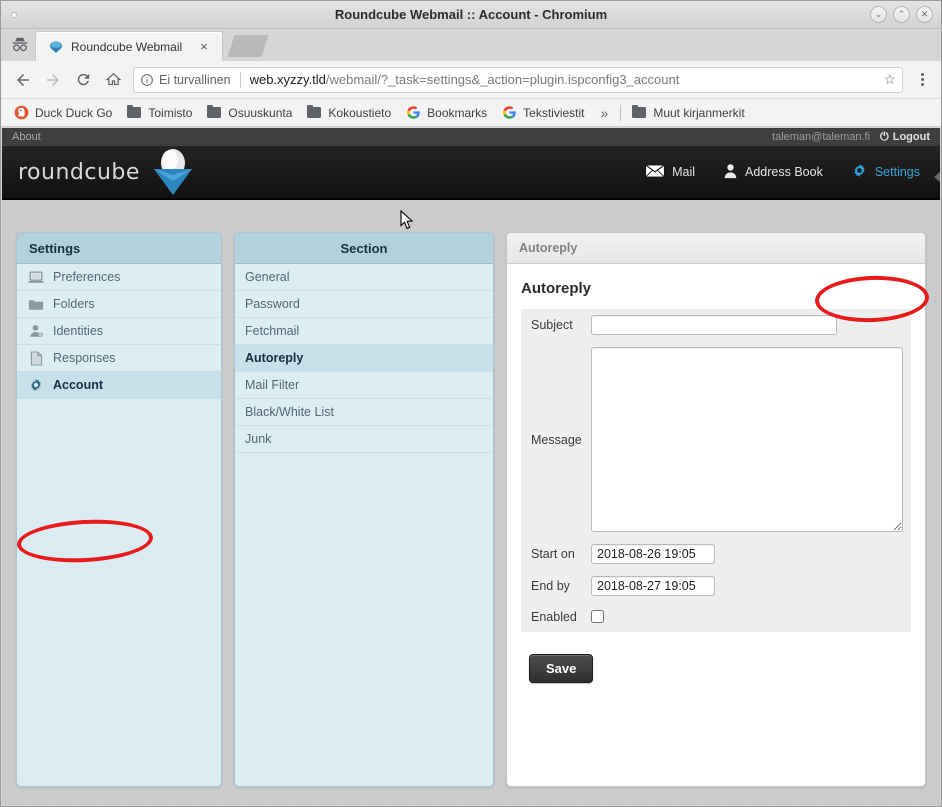  What do you see at coordinates (716, 554) in the screenshot?
I see `form-row-start-on: Start on` at bounding box center [716, 554].